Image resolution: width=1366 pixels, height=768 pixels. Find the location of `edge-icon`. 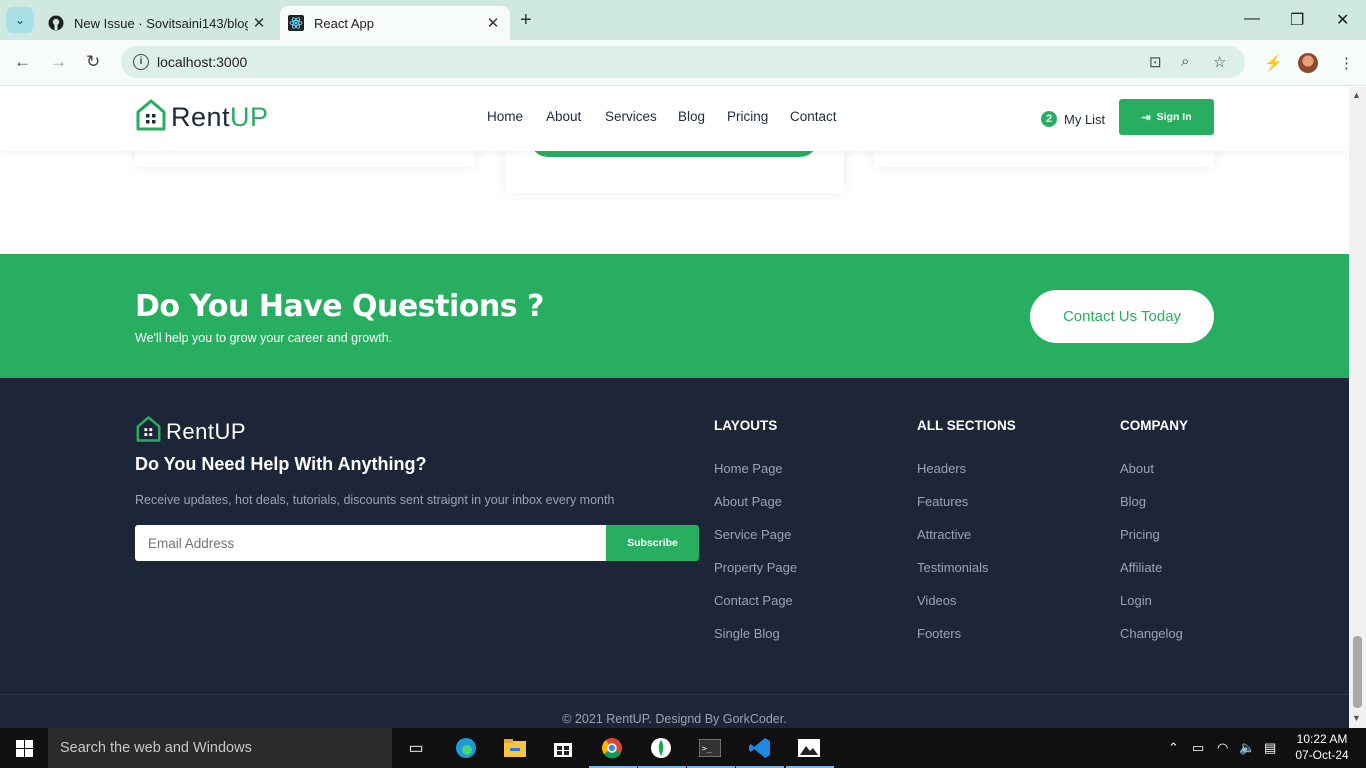

edge-icon is located at coordinates (466, 748).